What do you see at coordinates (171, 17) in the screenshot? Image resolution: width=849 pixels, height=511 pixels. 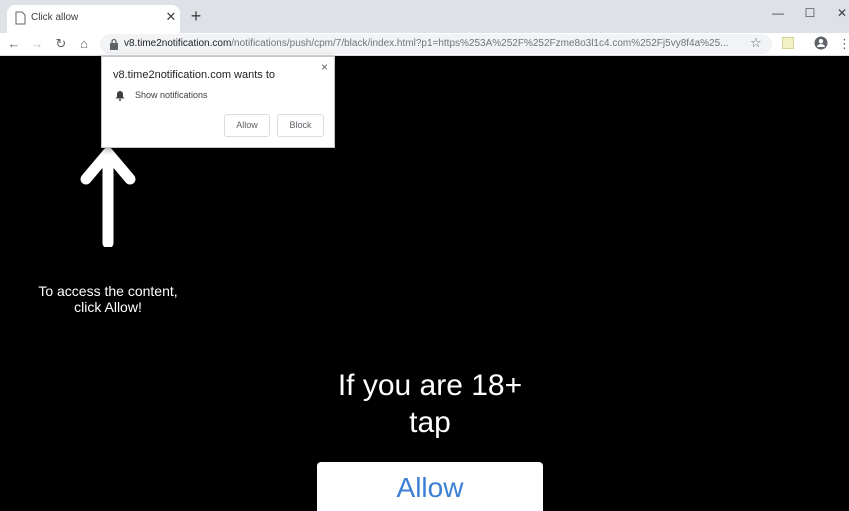 I see `close-icon: ✕` at bounding box center [171, 17].